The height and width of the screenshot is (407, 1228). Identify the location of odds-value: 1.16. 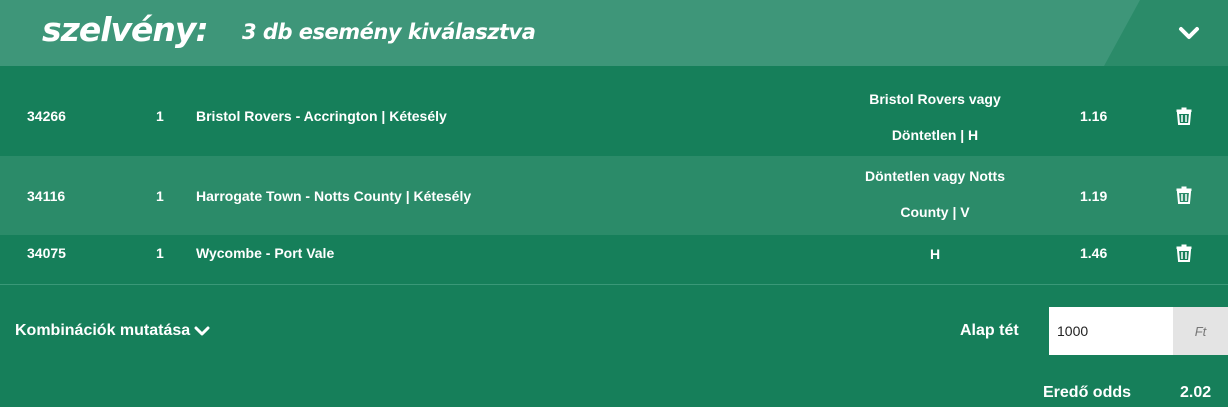
(1094, 116).